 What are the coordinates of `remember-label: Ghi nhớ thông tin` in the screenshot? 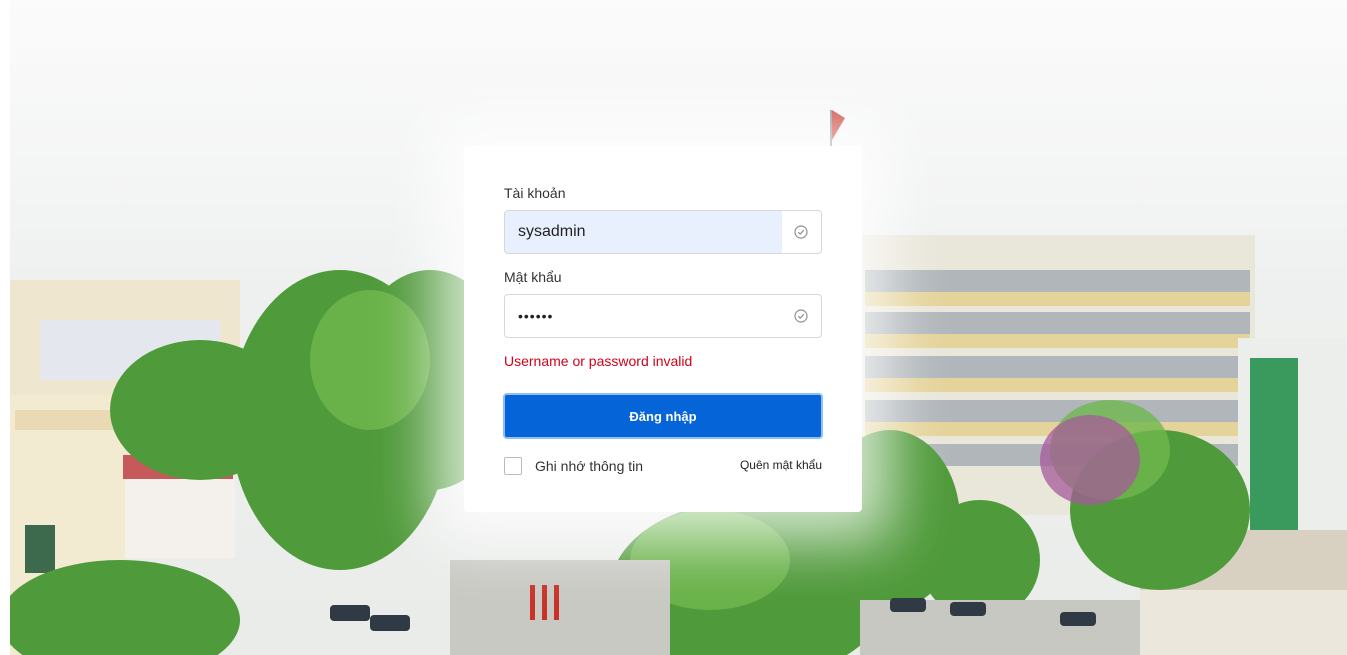 It's located at (589, 466).